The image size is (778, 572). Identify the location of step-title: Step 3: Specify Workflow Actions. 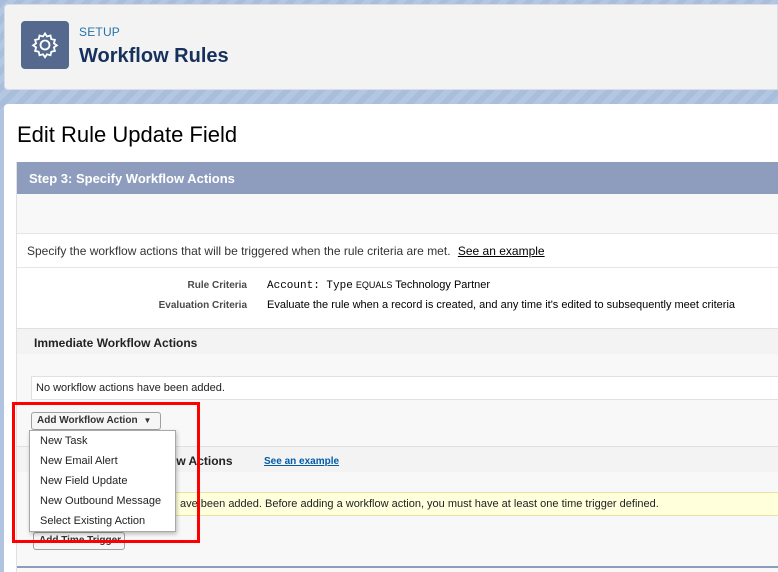
(397, 178).